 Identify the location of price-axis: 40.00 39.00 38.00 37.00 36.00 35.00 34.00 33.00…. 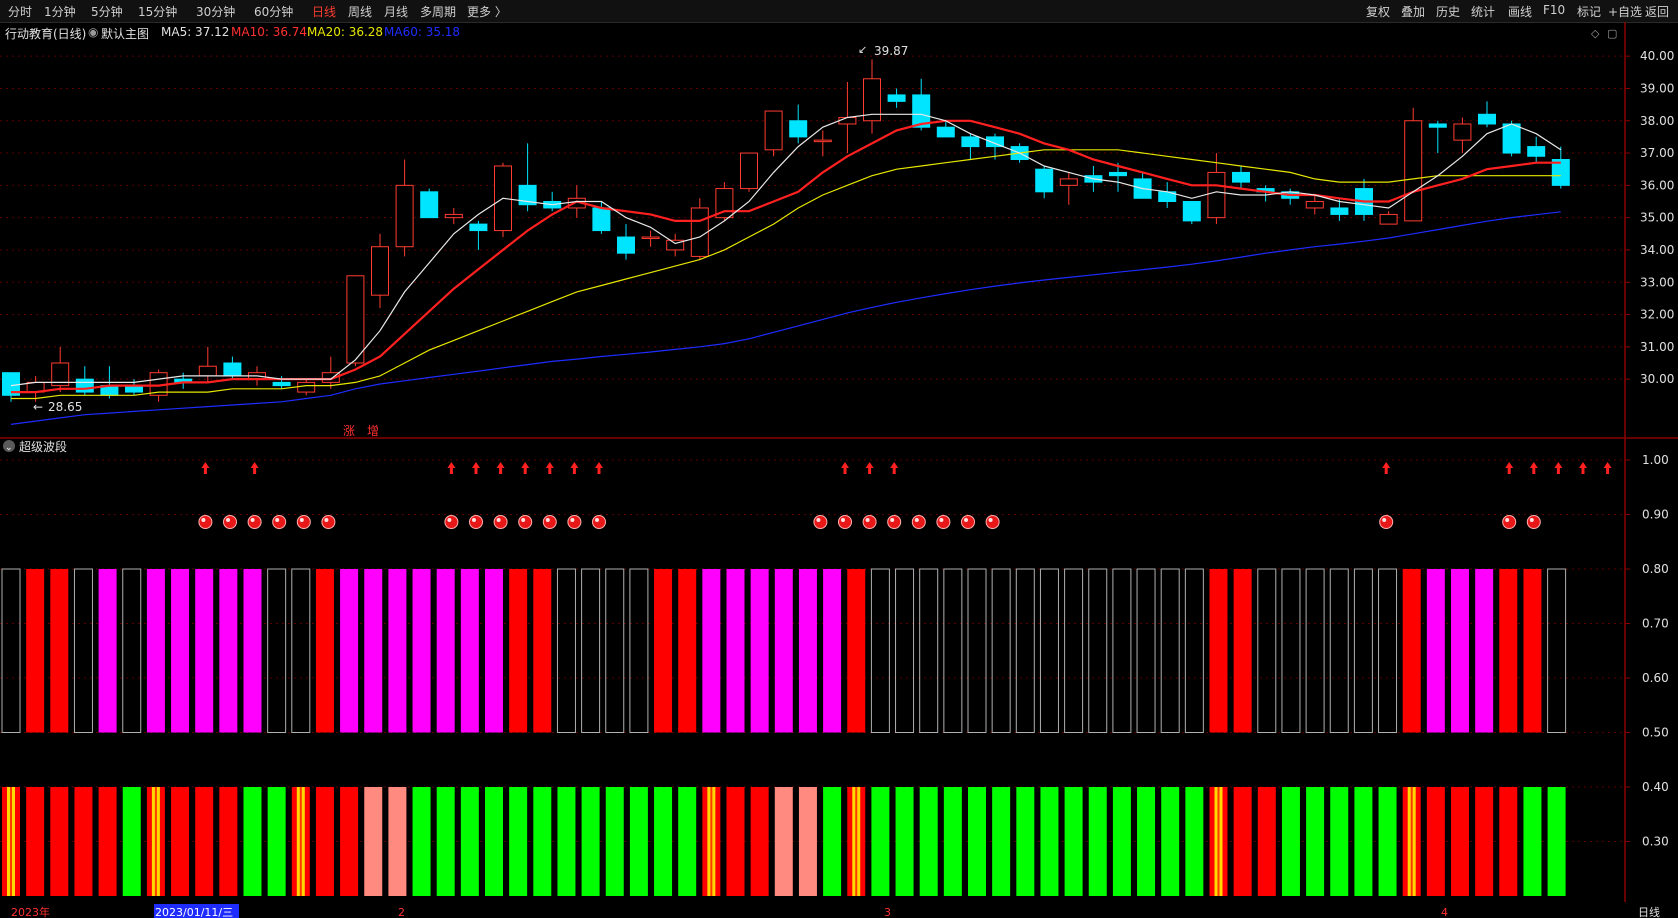
(1649, 217).